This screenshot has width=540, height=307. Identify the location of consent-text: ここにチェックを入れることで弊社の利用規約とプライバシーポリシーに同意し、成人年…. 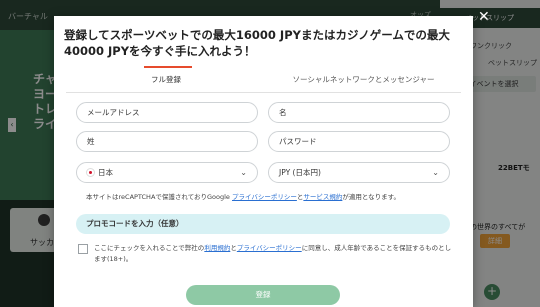
(273, 254).